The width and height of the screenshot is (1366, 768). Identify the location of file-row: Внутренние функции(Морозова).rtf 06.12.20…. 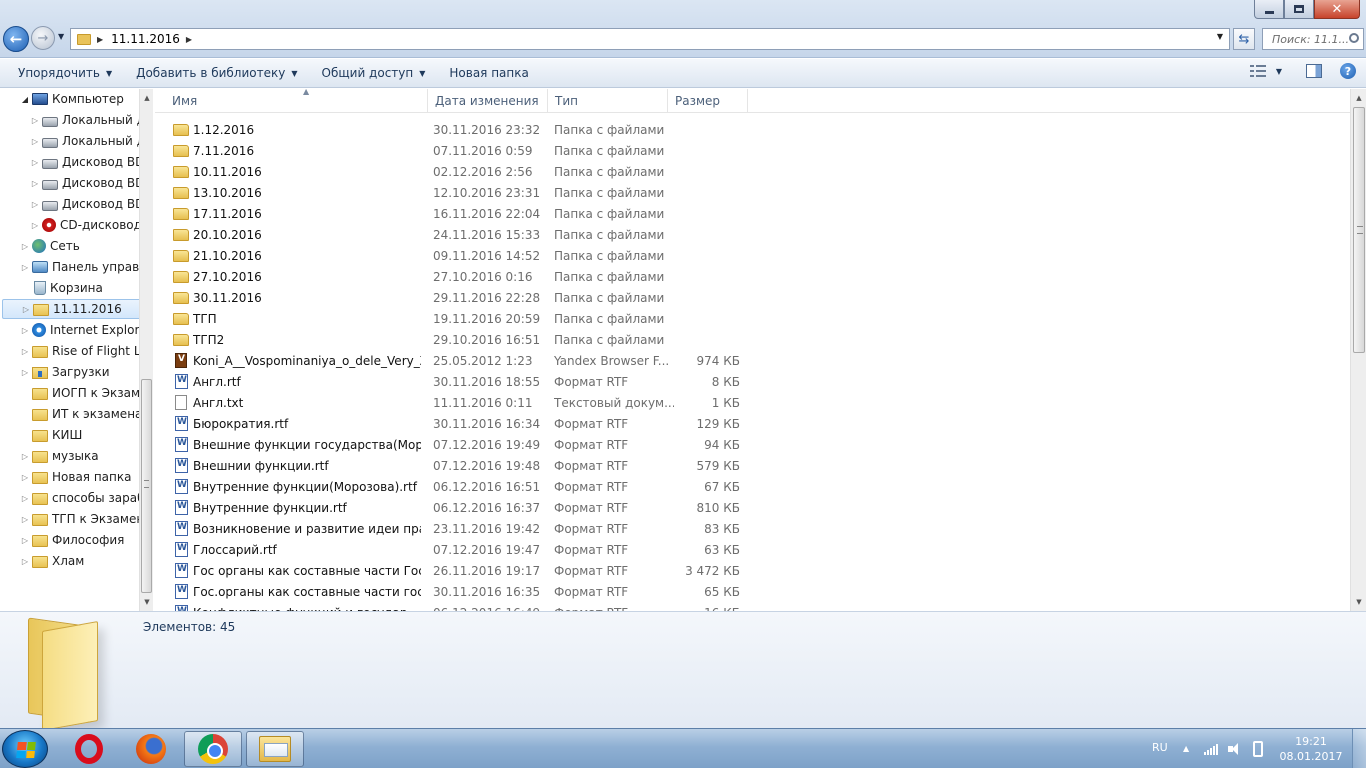
(457, 486).